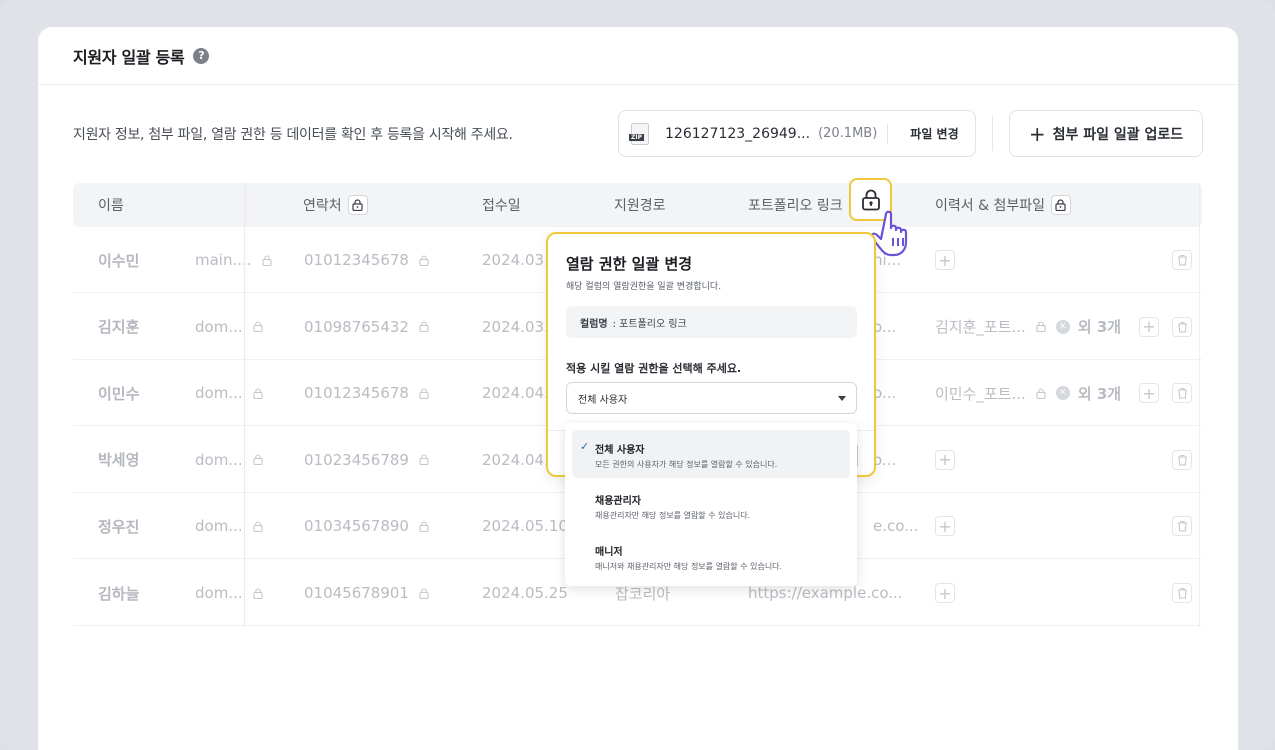 Image resolution: width=1275 pixels, height=750 pixels. I want to click on applicant-name: 김하늘, so click(119, 593).